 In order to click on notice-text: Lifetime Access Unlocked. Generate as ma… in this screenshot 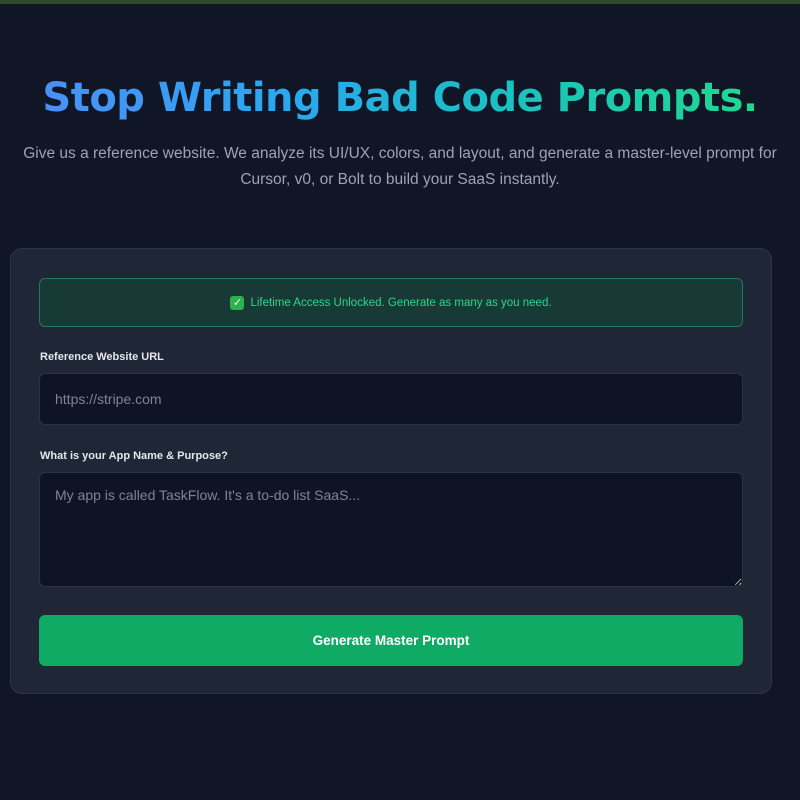, I will do `click(401, 302)`.